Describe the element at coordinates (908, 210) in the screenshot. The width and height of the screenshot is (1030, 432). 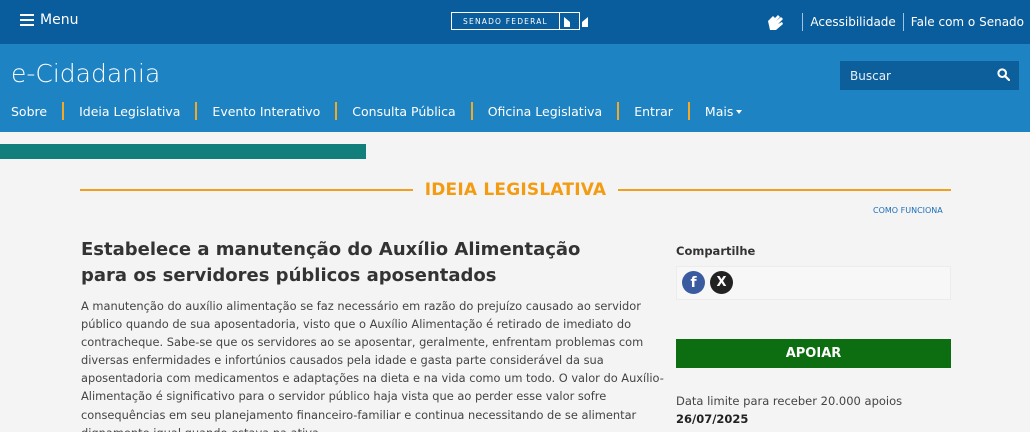
I see `how-it-works-link: COMO FUNCIONA` at that location.